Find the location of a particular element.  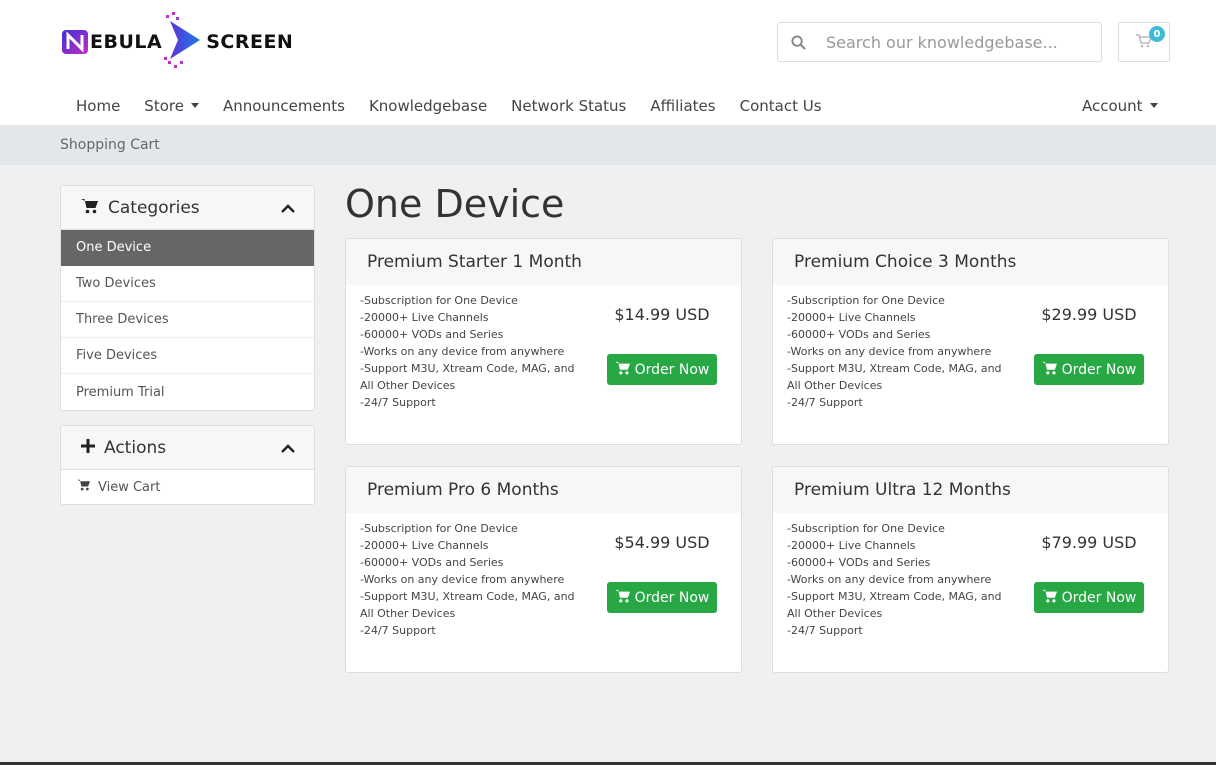

logo-text-right: SCREEN is located at coordinates (250, 42).